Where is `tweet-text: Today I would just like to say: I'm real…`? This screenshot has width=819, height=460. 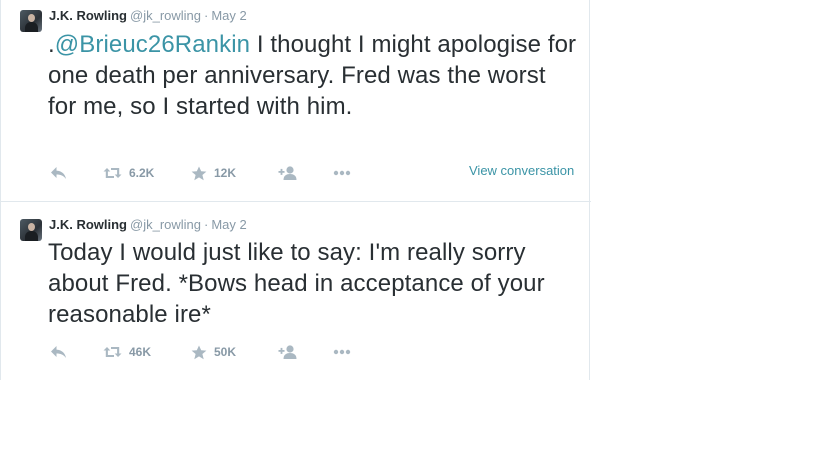 tweet-text: Today I would just like to say: I'm real… is located at coordinates (296, 283).